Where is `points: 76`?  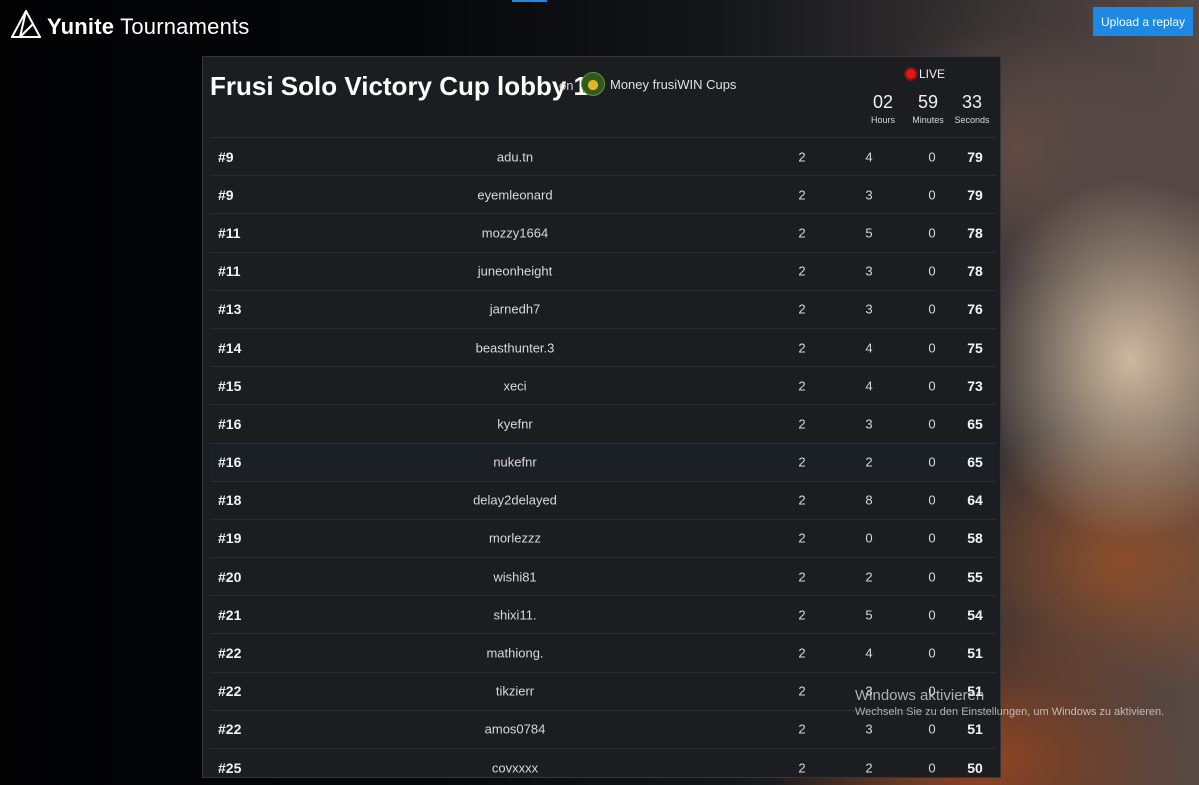
points: 76 is located at coordinates (975, 309).